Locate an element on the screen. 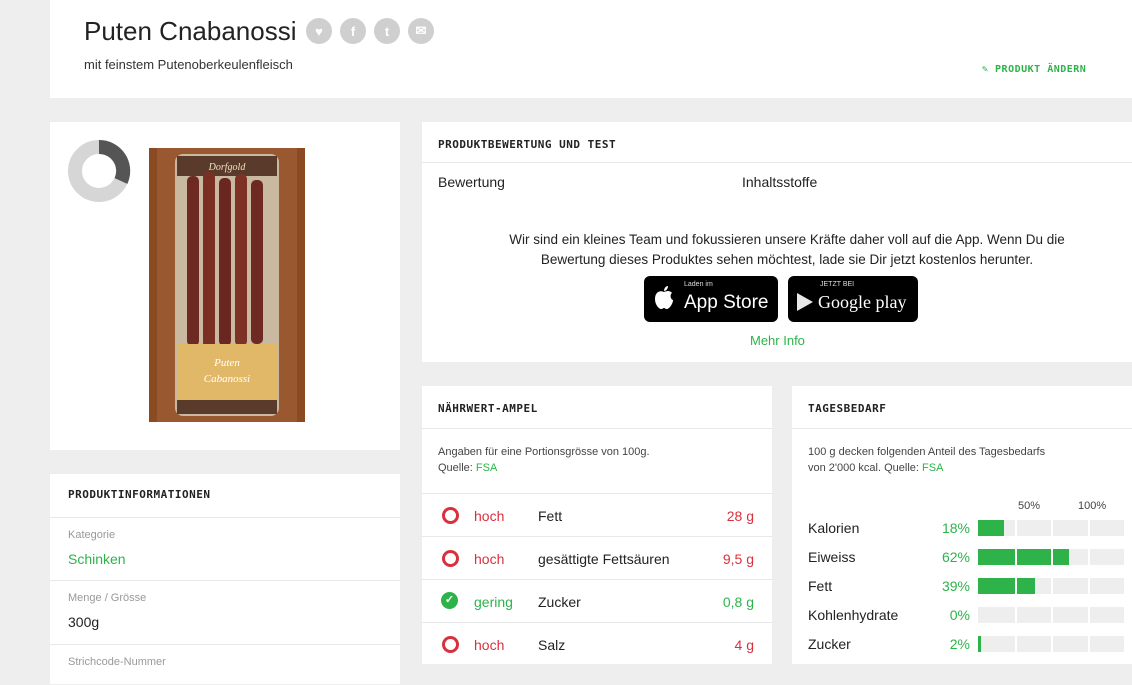 The width and height of the screenshot is (1132, 685). nutrient-name: Fett is located at coordinates (550, 516).